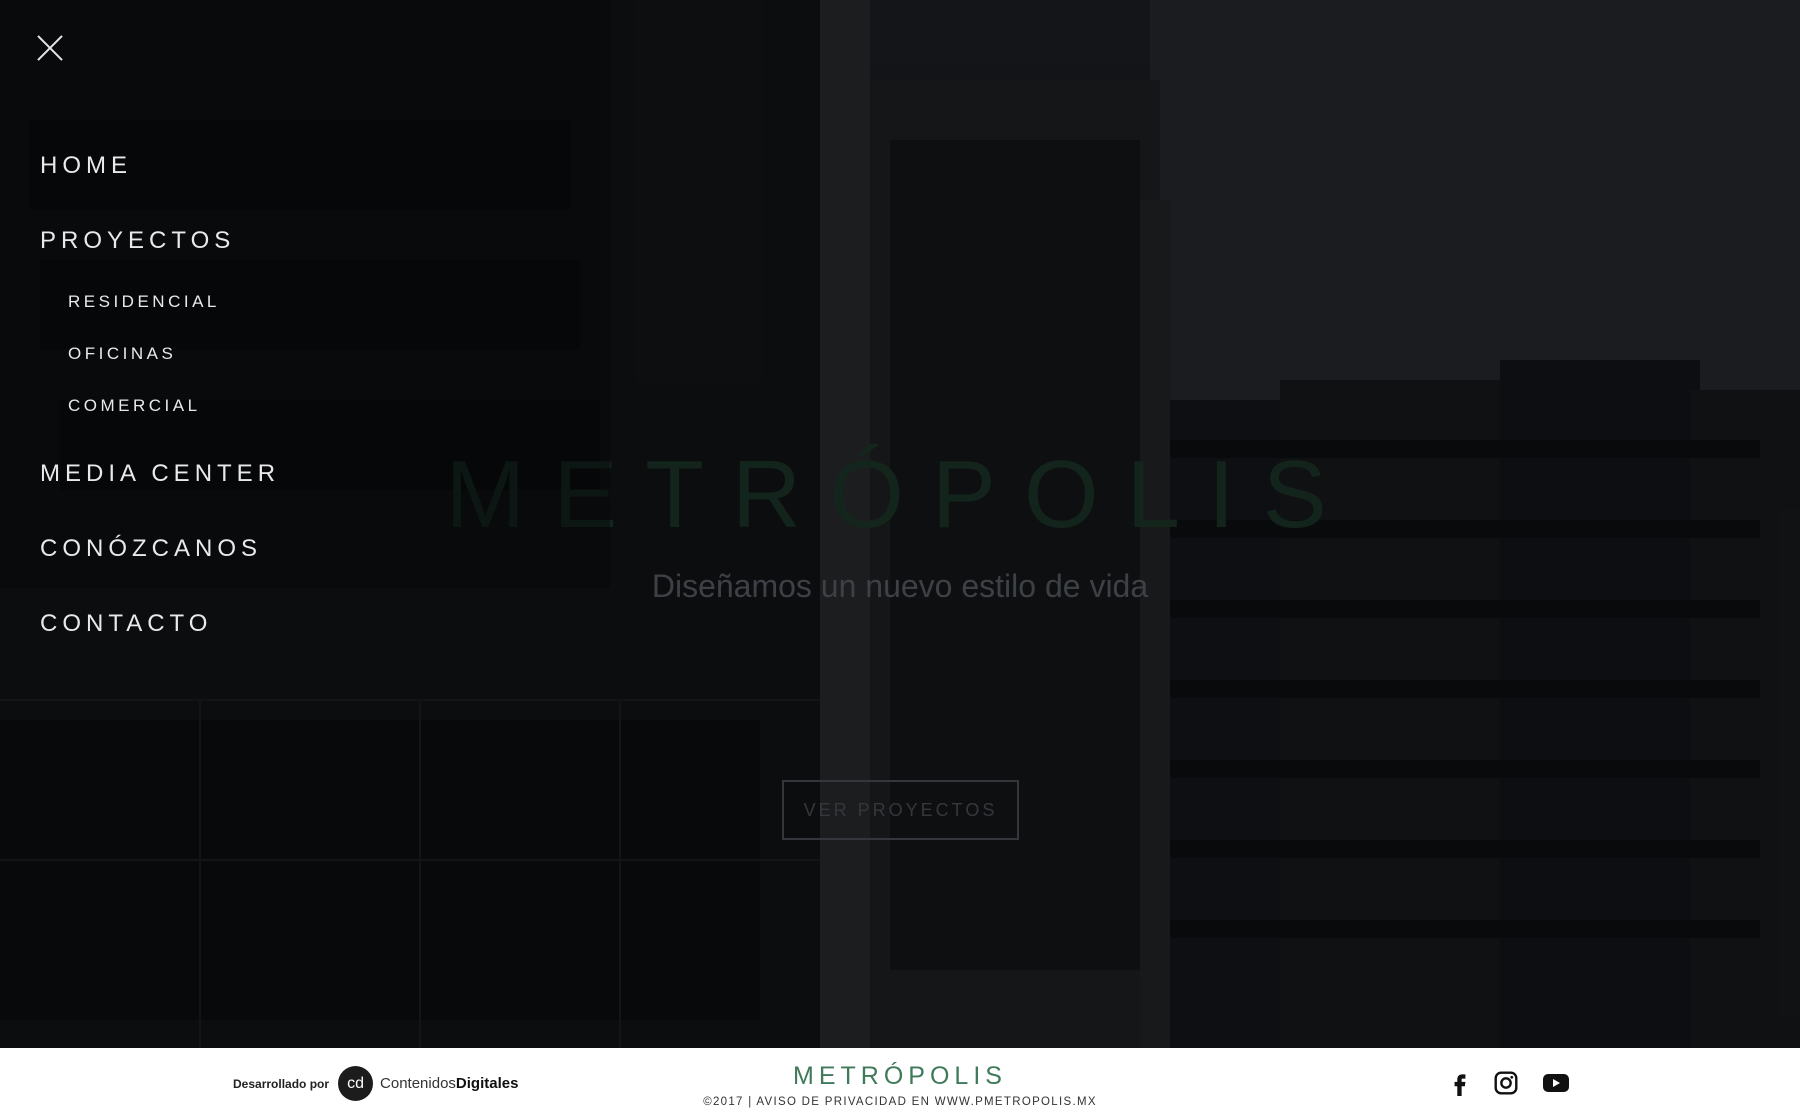 The width and height of the screenshot is (1800, 1118). What do you see at coordinates (1506, 1083) in the screenshot?
I see `instagram-icon` at bounding box center [1506, 1083].